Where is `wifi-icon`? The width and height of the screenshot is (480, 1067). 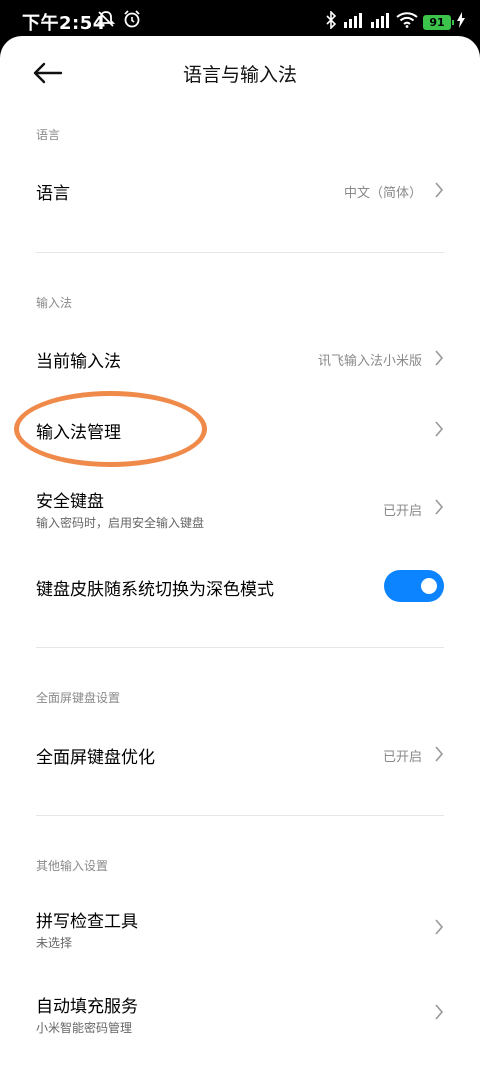 wifi-icon is located at coordinates (407, 22).